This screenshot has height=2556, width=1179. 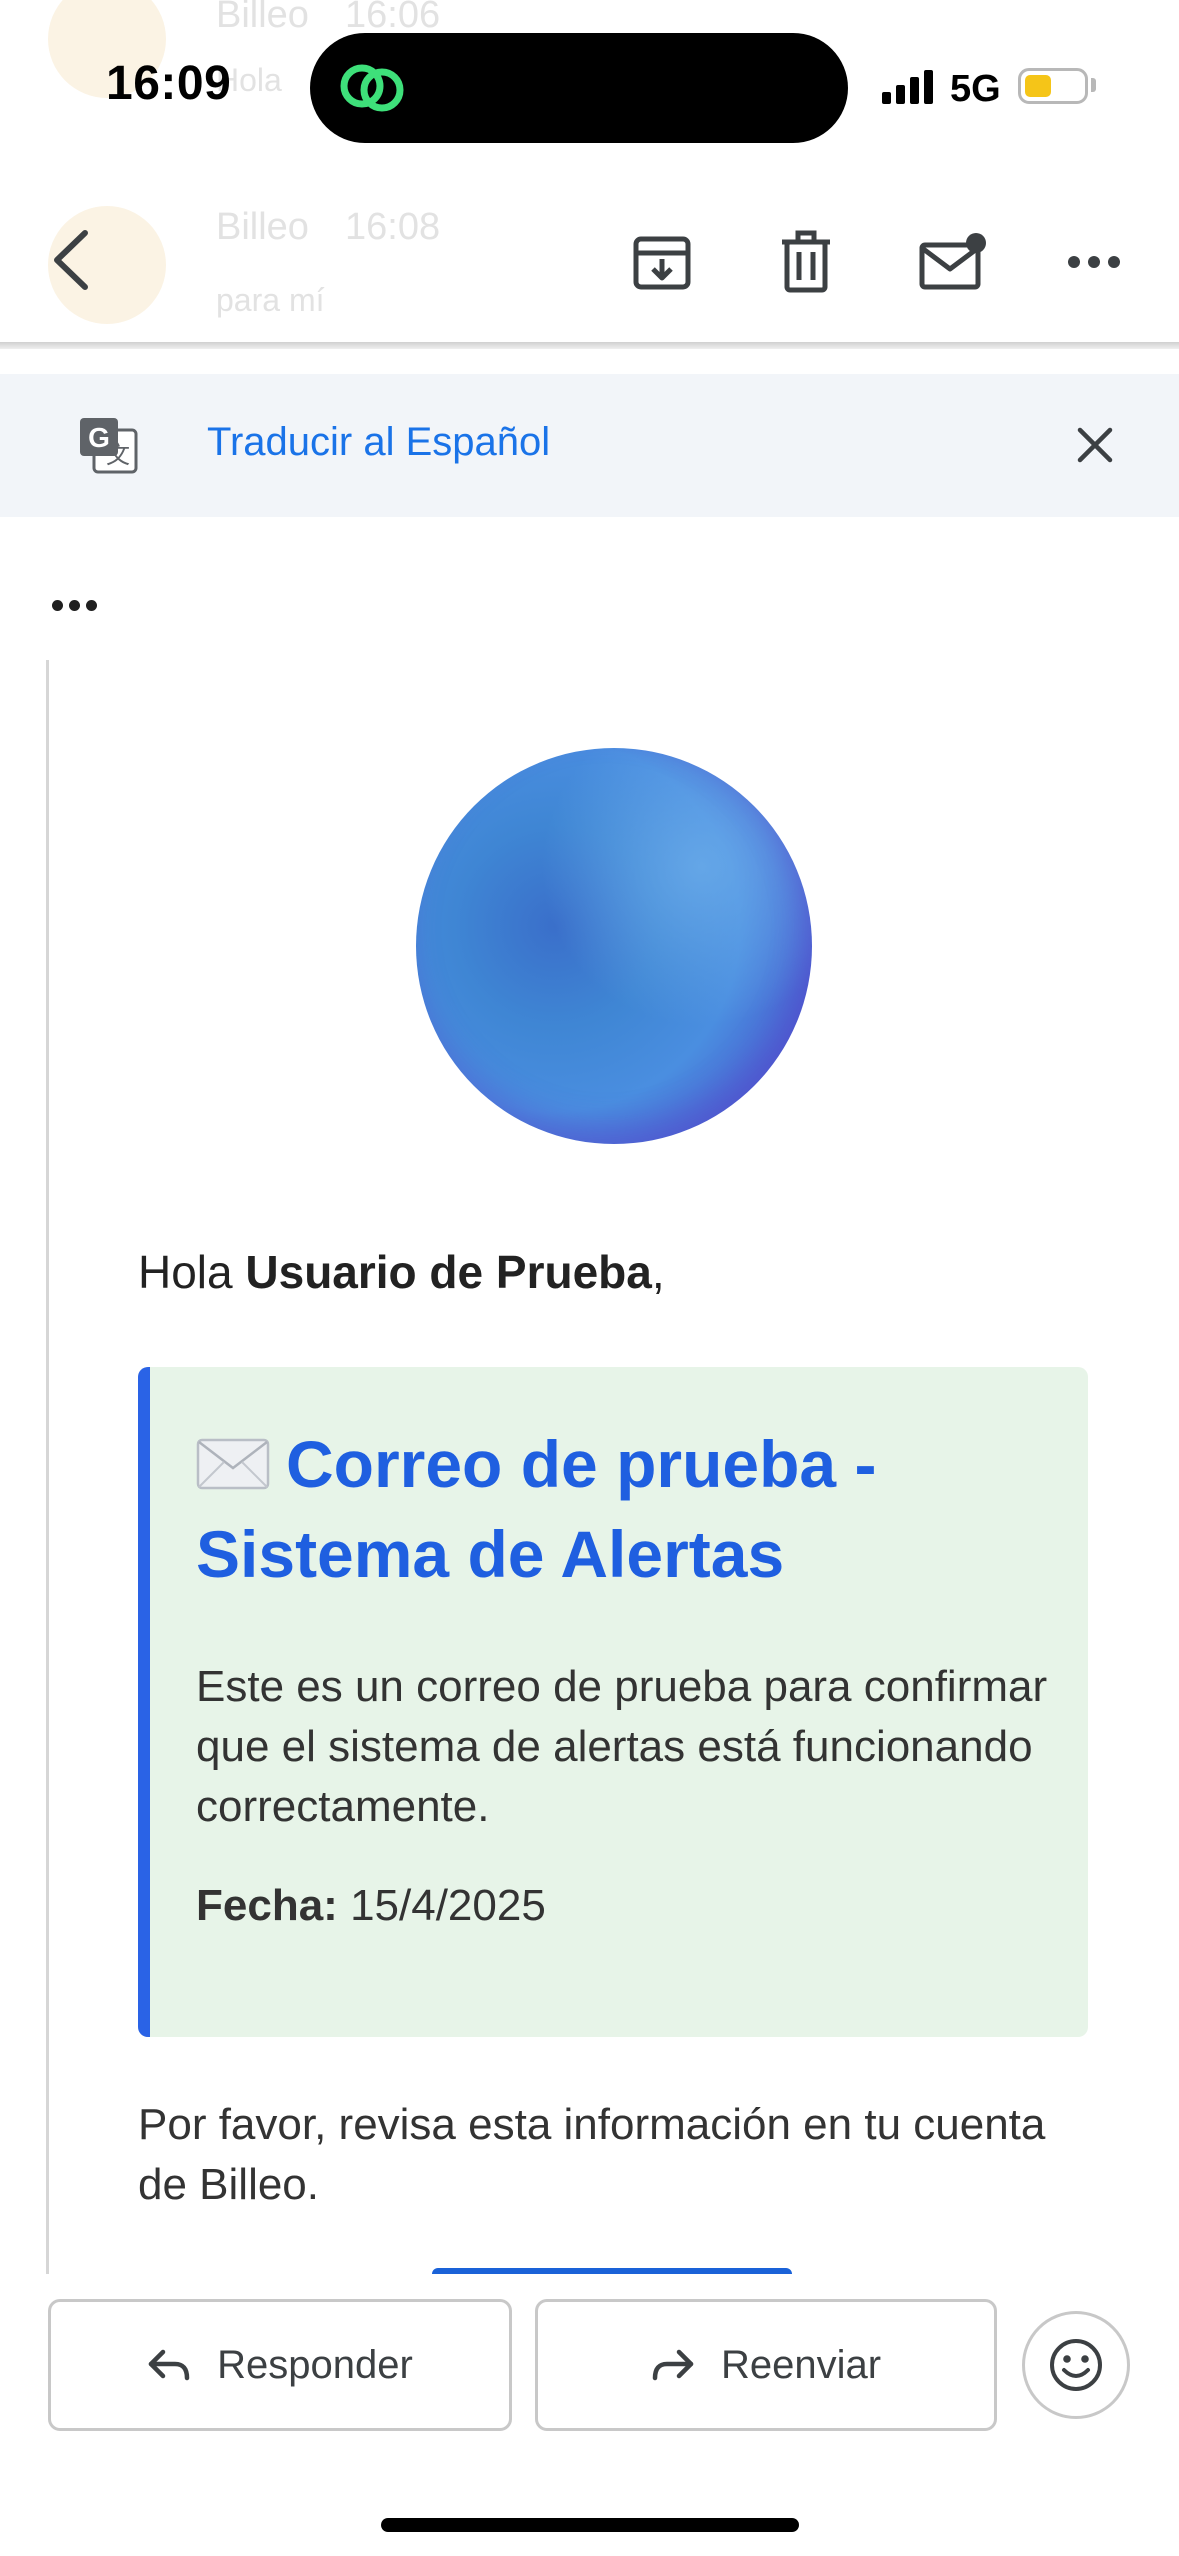 What do you see at coordinates (801, 2364) in the screenshot?
I see `forward-label: Reenviar` at bounding box center [801, 2364].